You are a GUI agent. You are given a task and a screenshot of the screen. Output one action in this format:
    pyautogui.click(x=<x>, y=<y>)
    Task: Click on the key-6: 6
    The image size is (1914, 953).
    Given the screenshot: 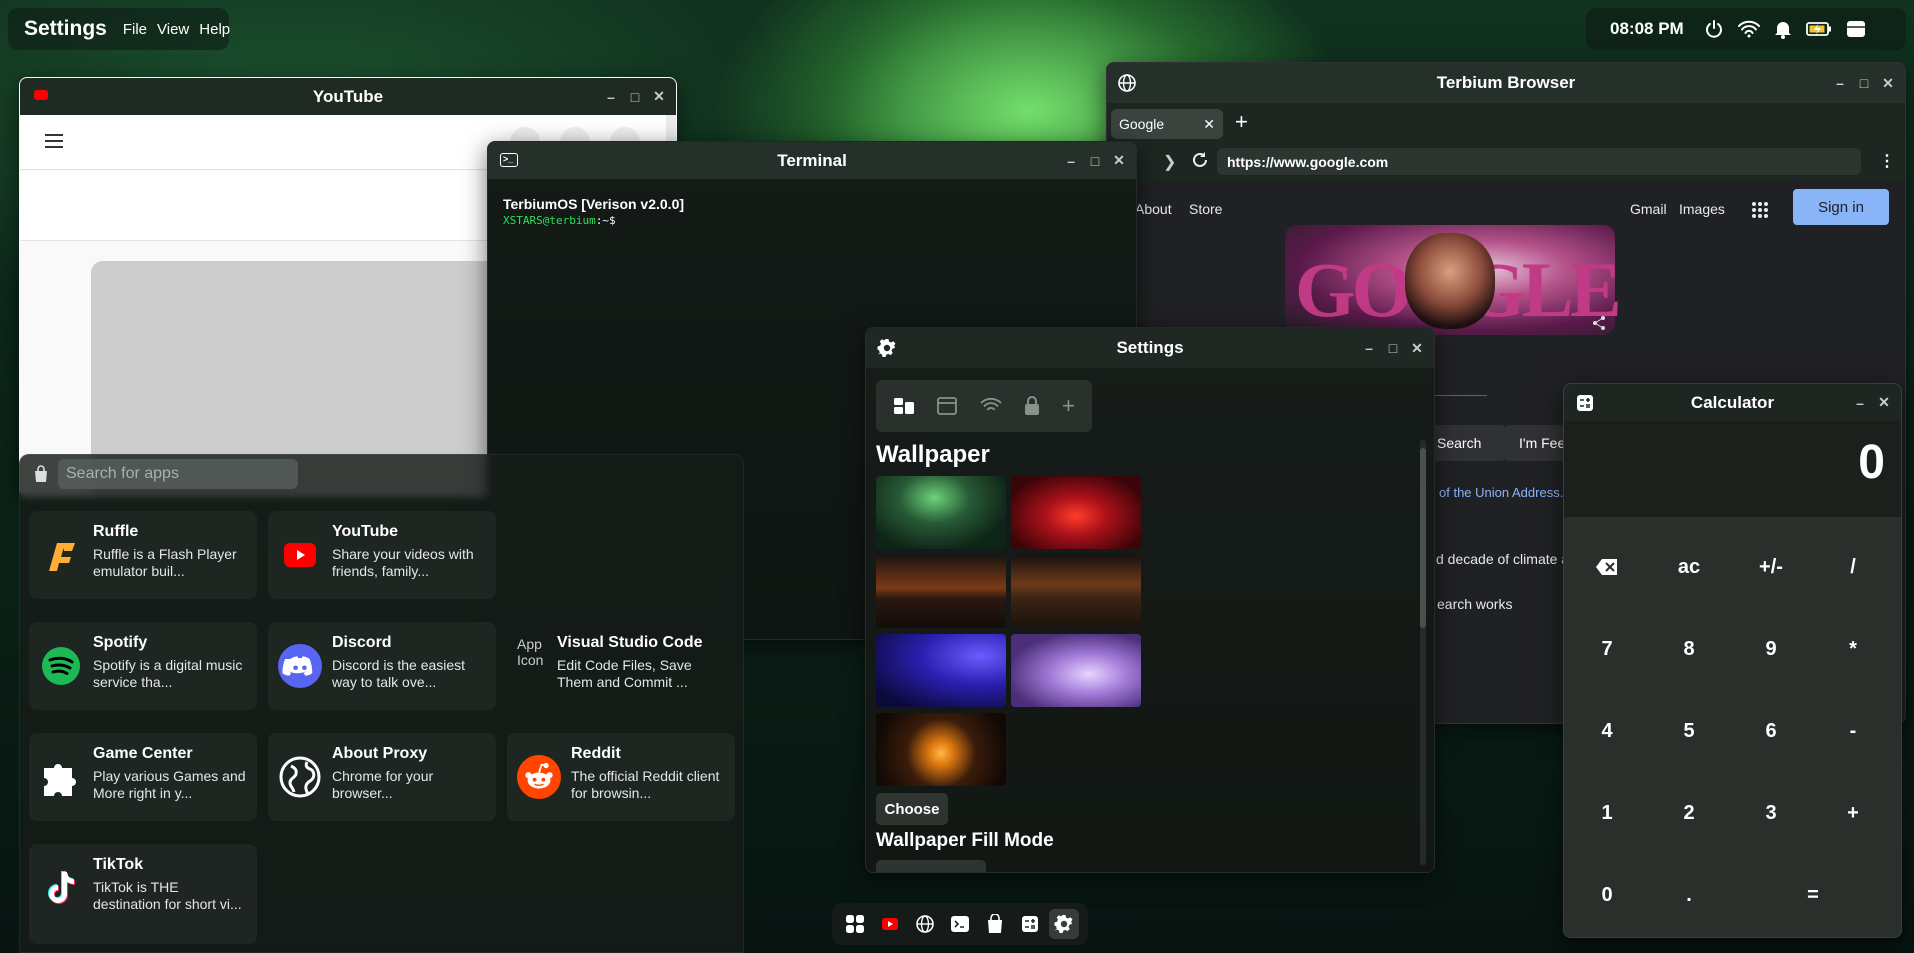 What is the action you would take?
    pyautogui.click(x=1771, y=731)
    